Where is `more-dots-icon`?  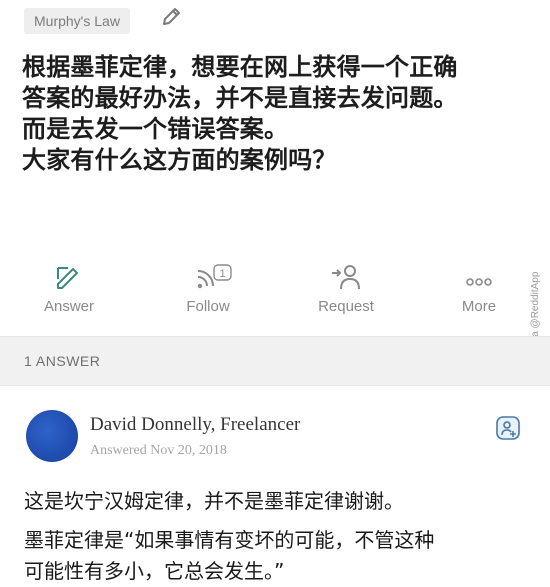 more-dots-icon is located at coordinates (479, 282).